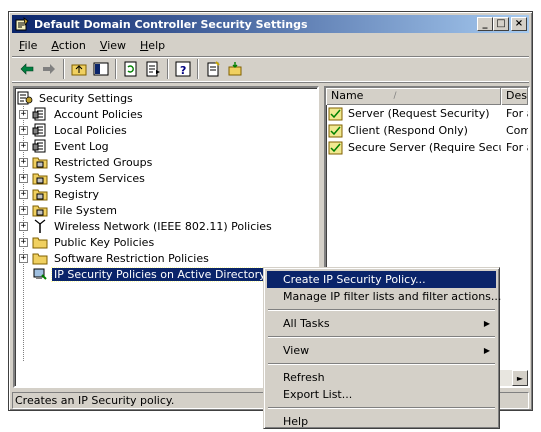 The height and width of the screenshot is (432, 541). What do you see at coordinates (270, 69) in the screenshot?
I see `toolbar: ?` at bounding box center [270, 69].